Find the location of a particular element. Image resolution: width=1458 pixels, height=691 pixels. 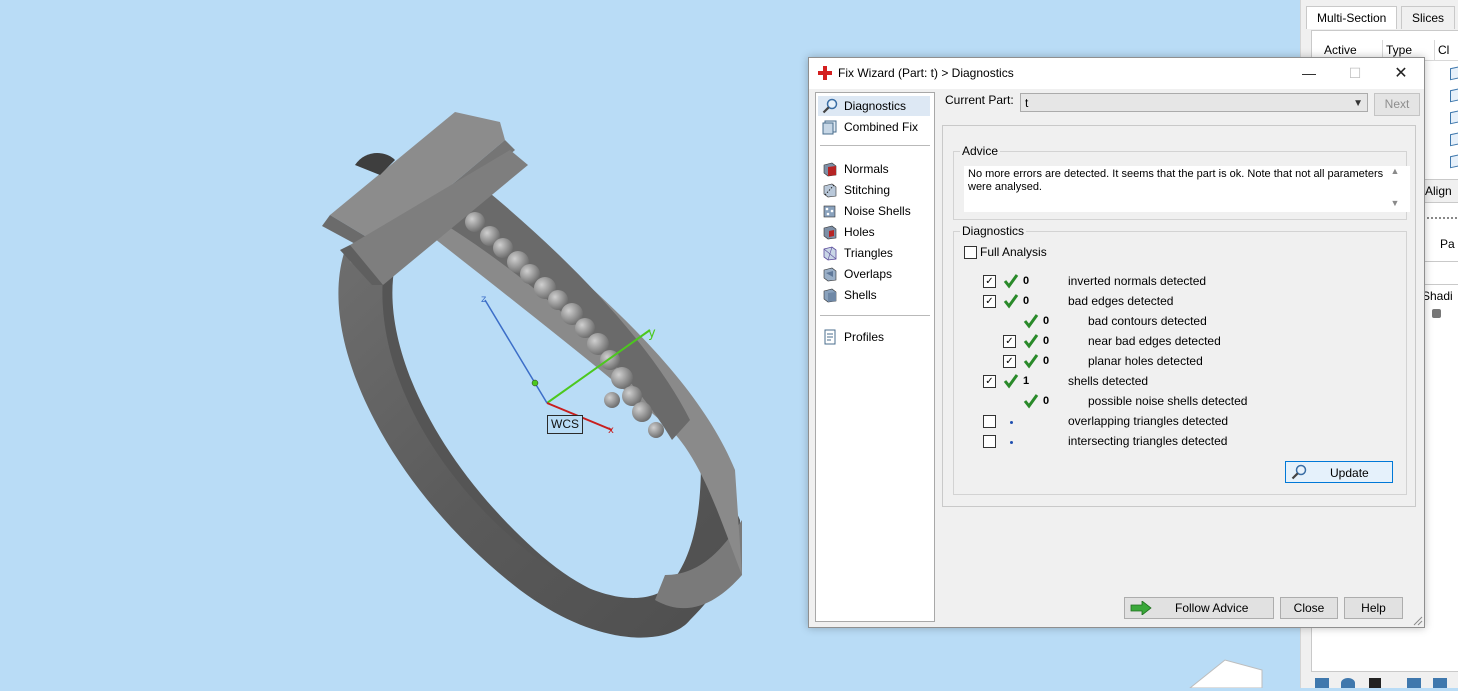

pa-label: Pa is located at coordinates (1447, 244).